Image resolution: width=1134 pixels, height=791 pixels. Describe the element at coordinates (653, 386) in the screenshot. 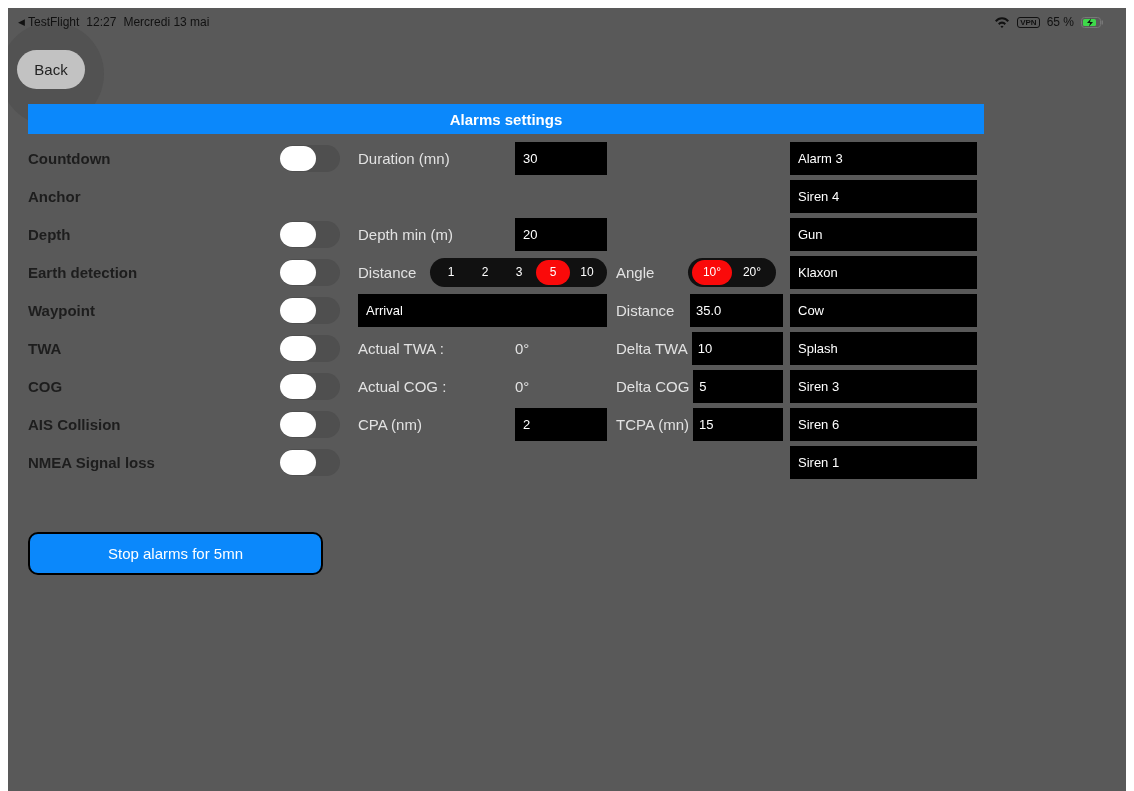

I see `field-label: Delta COG` at that location.